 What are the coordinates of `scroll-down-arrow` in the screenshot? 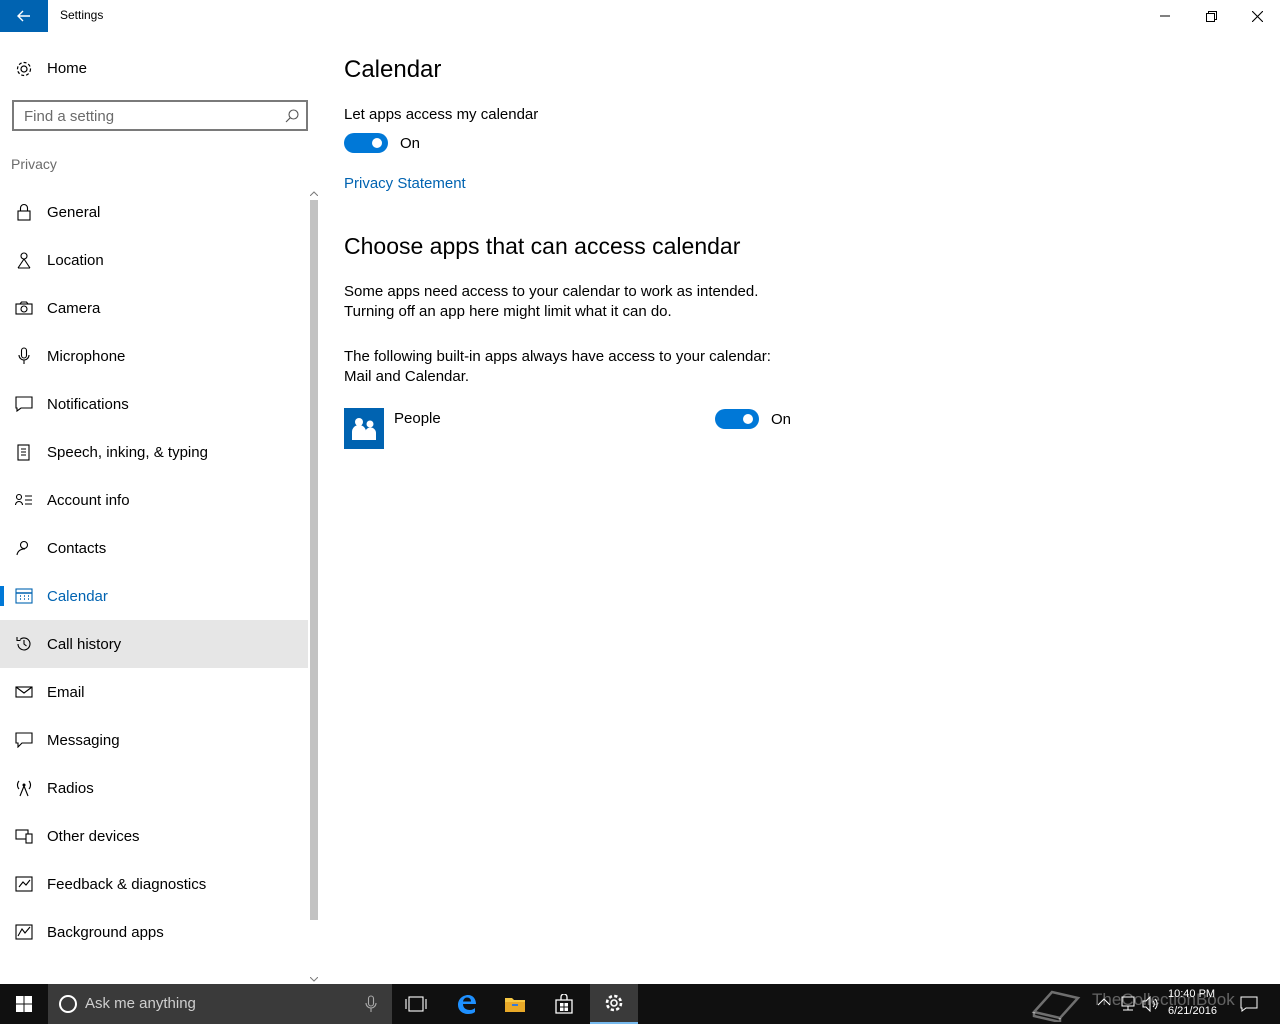 It's located at (314, 979).